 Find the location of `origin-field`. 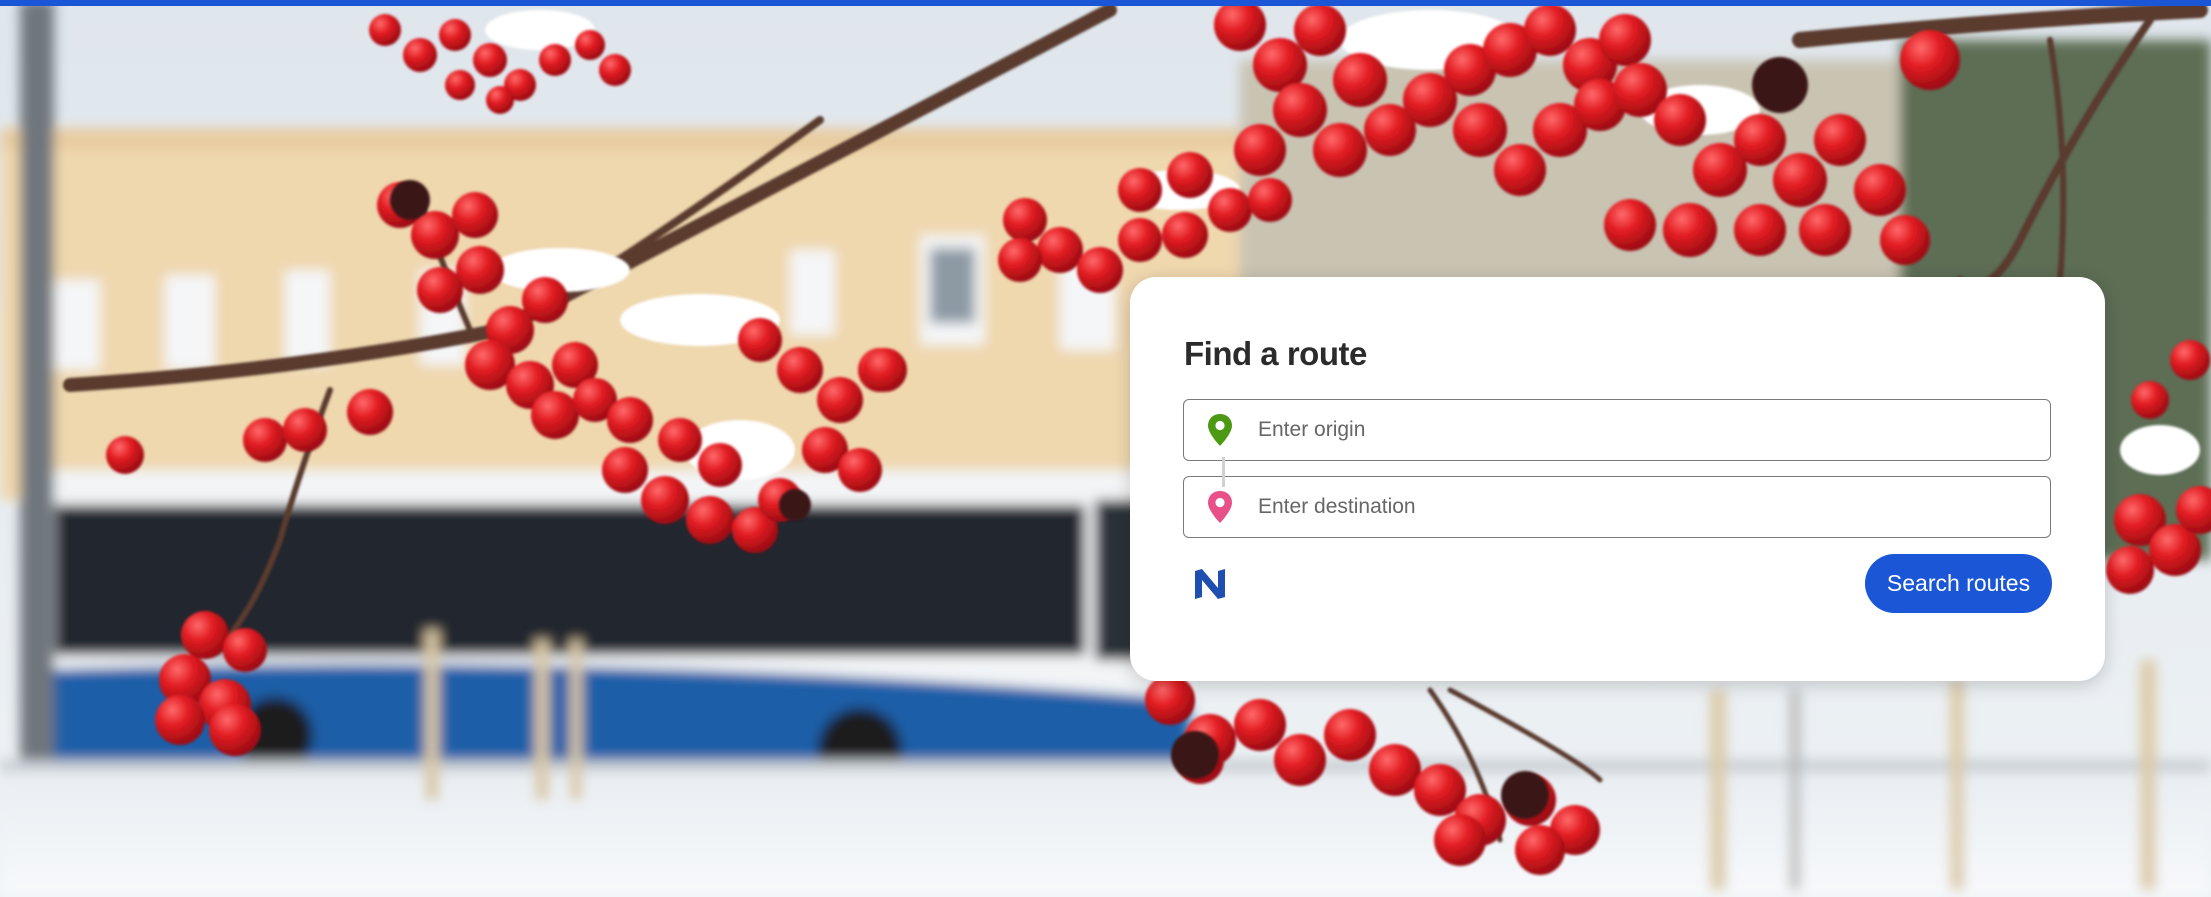

origin-field is located at coordinates (1617, 430).